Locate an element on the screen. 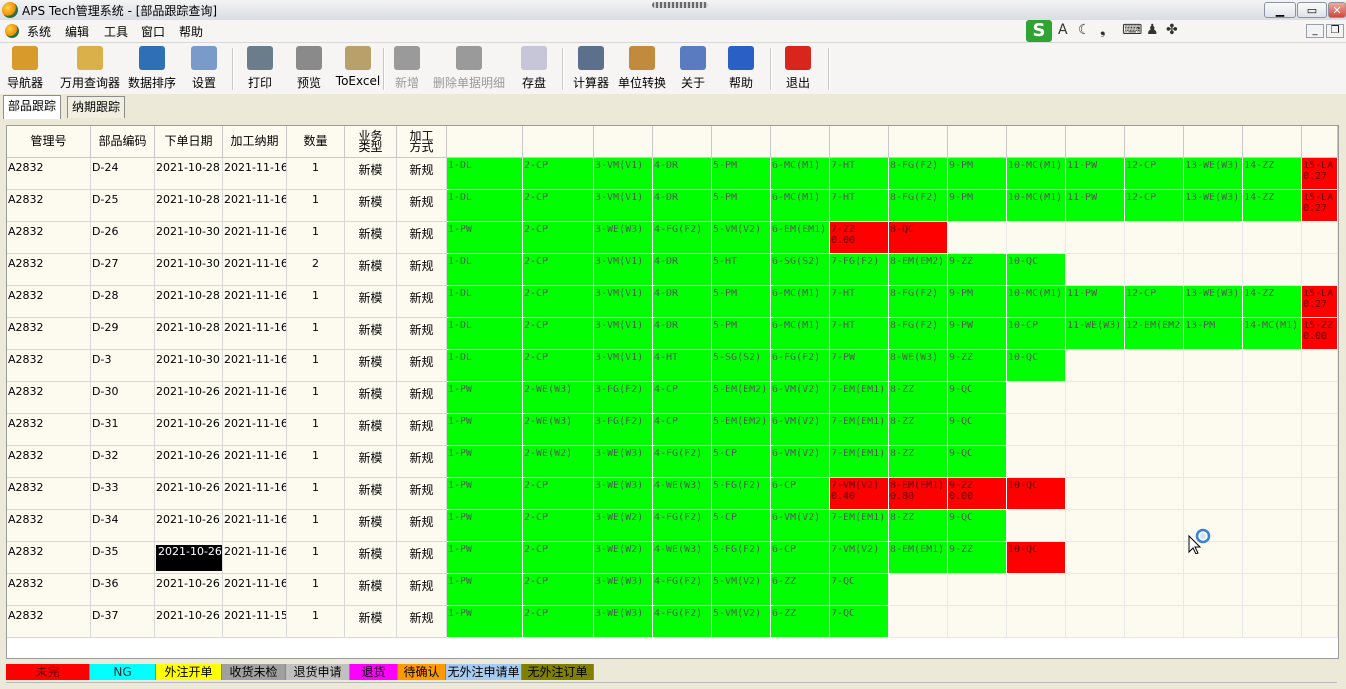 This screenshot has width=1346, height=689. process-step: 5-VM(V2) is located at coordinates (741, 622).